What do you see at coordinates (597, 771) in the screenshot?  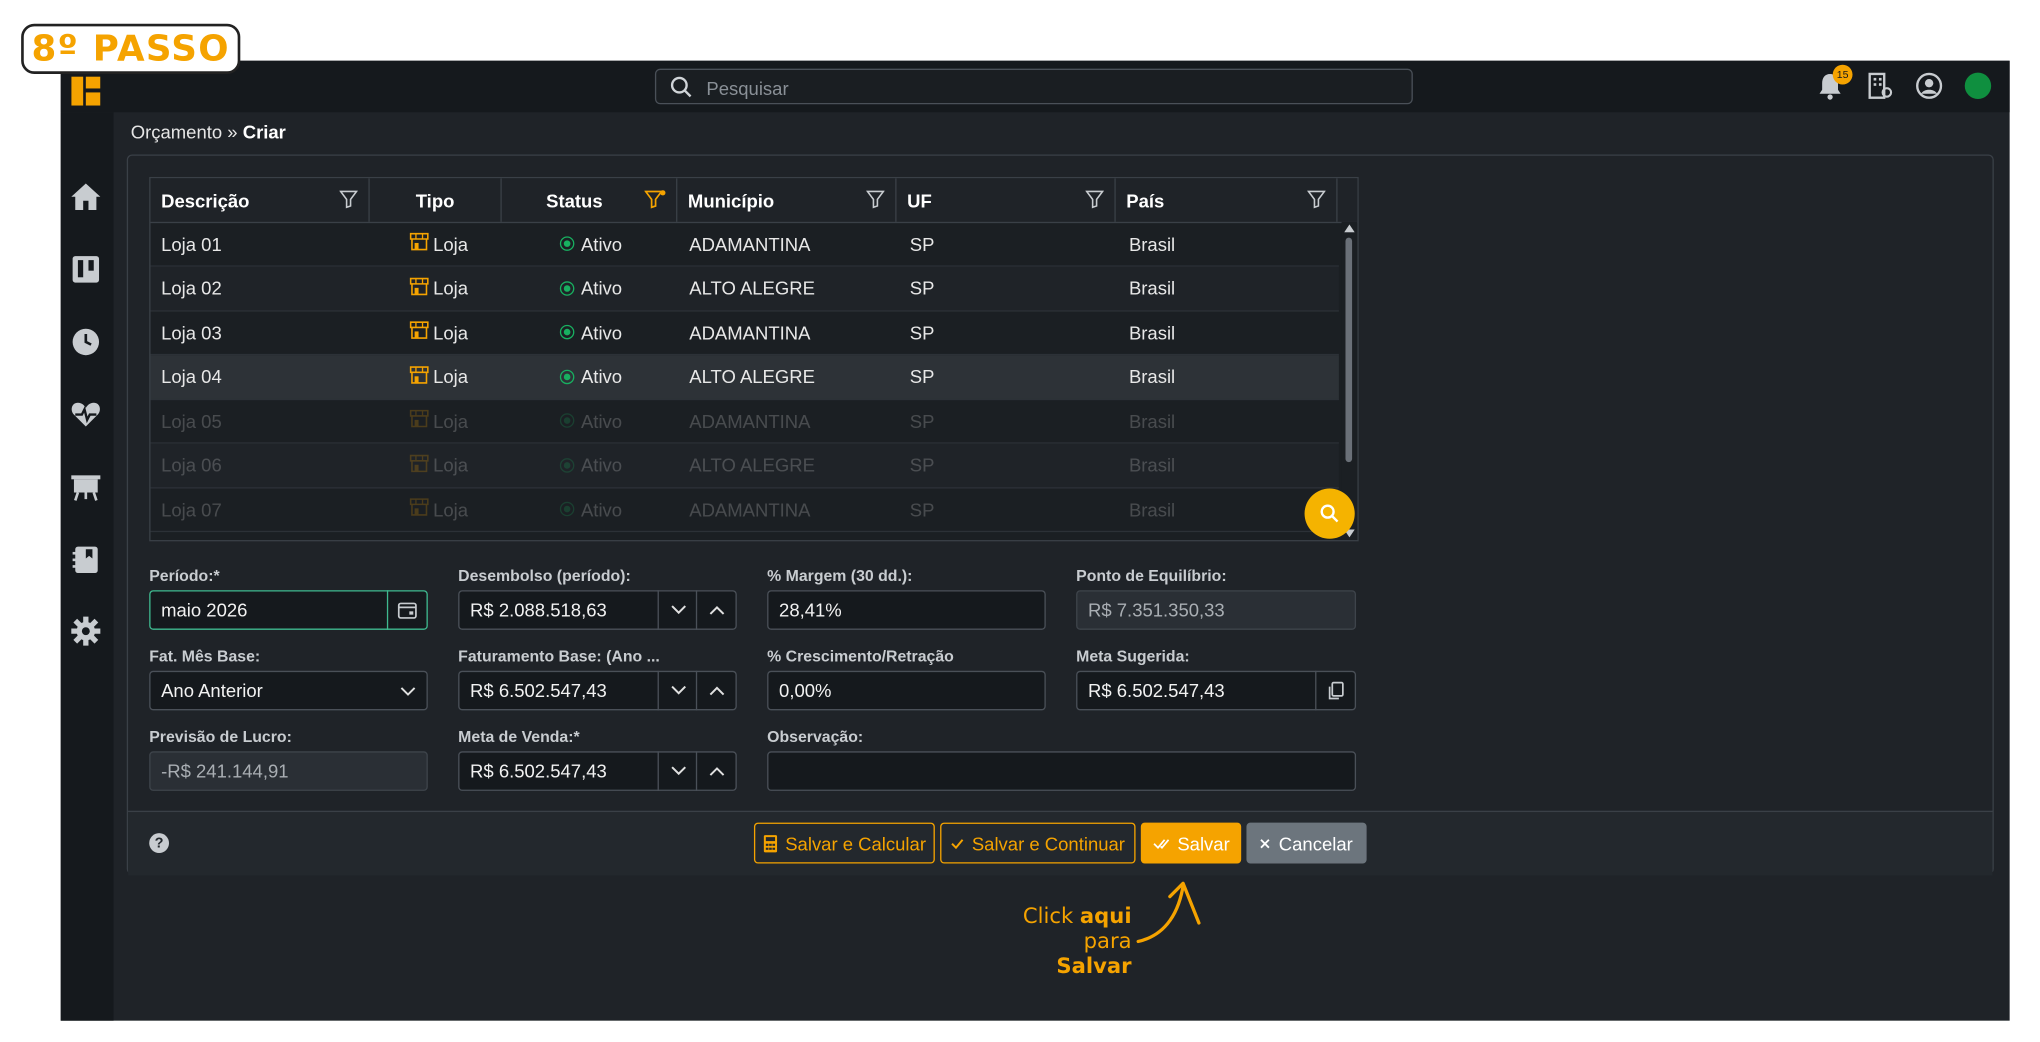 I see `meta-venda-field: R$ 6.502.547,43` at bounding box center [597, 771].